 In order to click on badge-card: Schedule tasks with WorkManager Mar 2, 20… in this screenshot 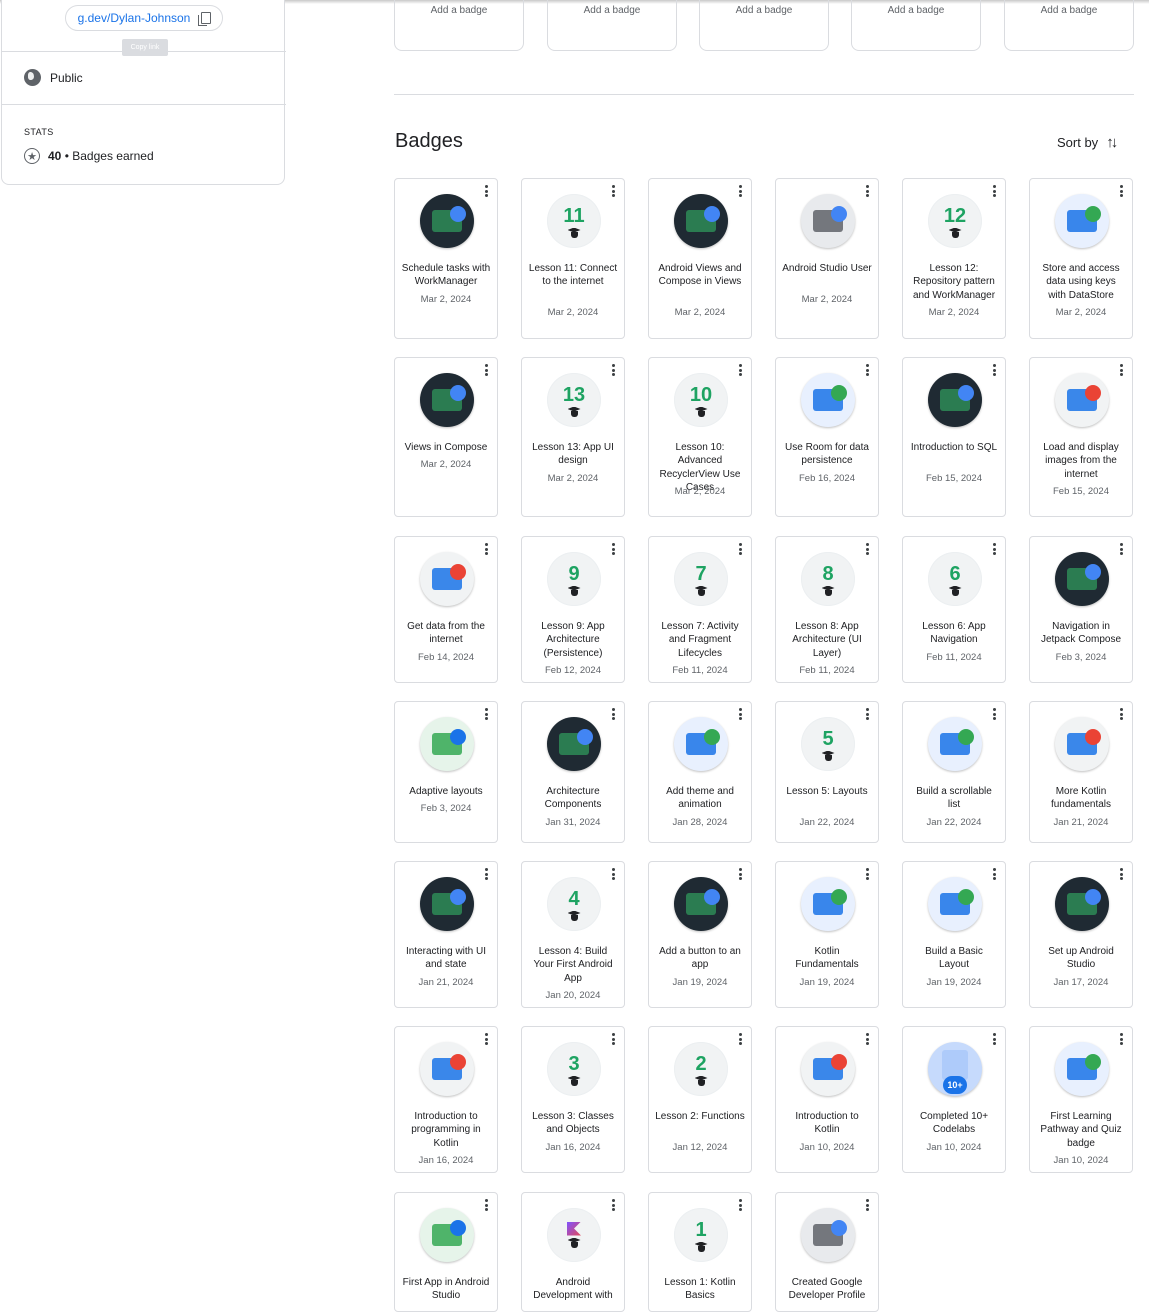, I will do `click(446, 258)`.